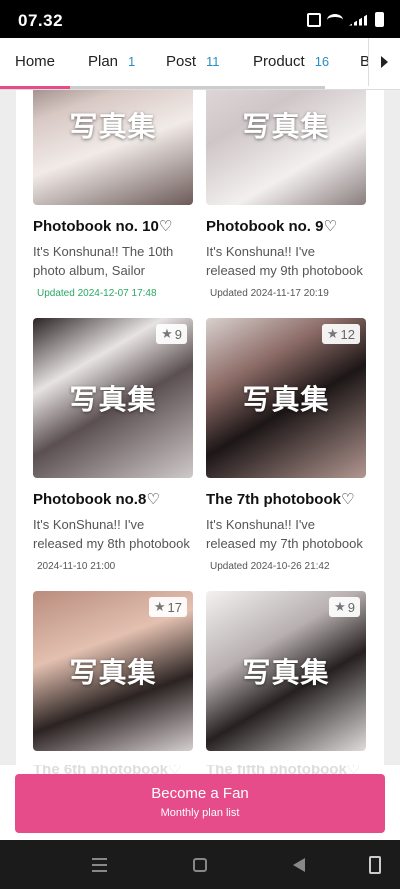  I want to click on product-date: Updated 2024-10-26 21:42, so click(270, 566).